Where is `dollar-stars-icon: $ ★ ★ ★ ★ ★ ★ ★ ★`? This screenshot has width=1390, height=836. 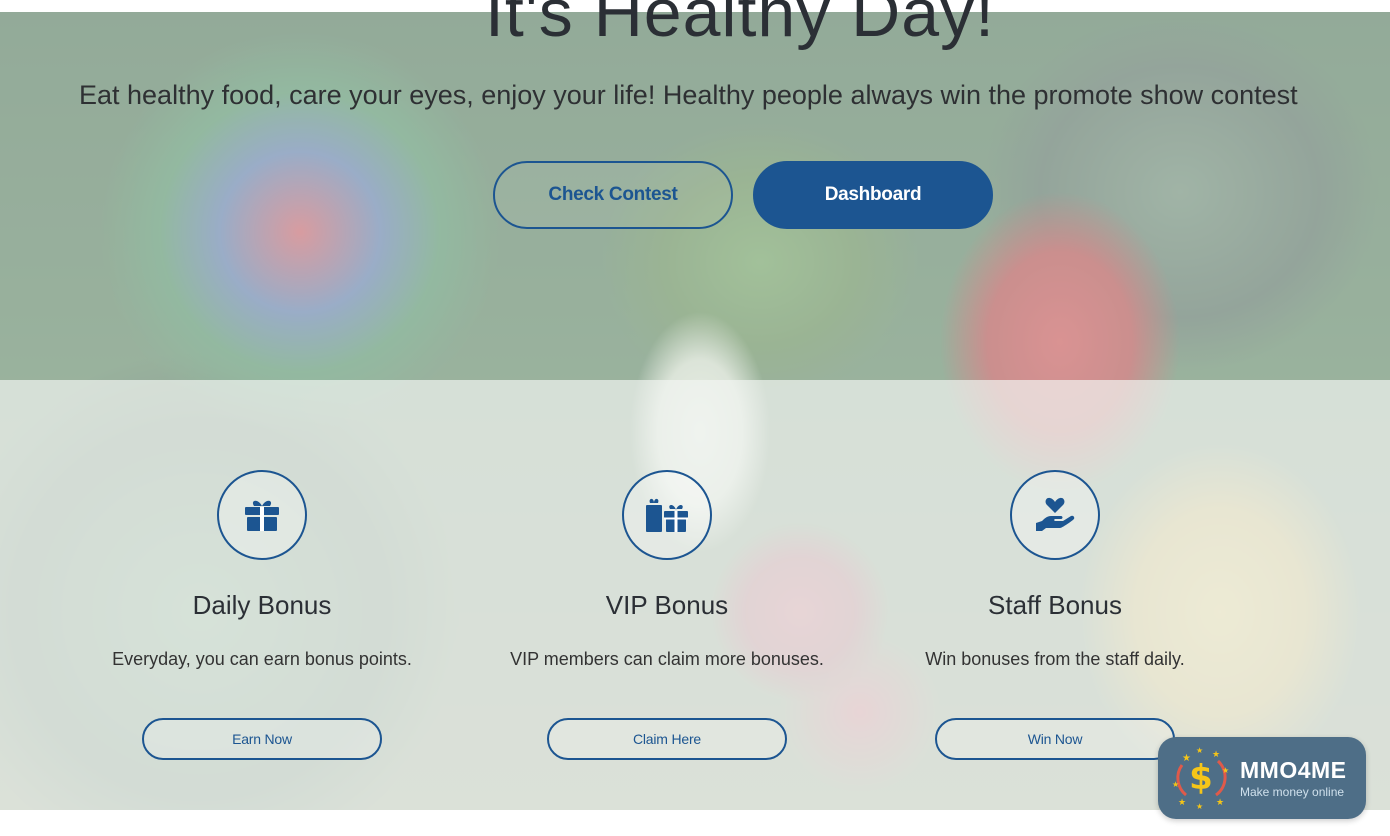
dollar-stars-icon: $ ★ ★ ★ ★ ★ ★ ★ ★ is located at coordinates (1200, 778).